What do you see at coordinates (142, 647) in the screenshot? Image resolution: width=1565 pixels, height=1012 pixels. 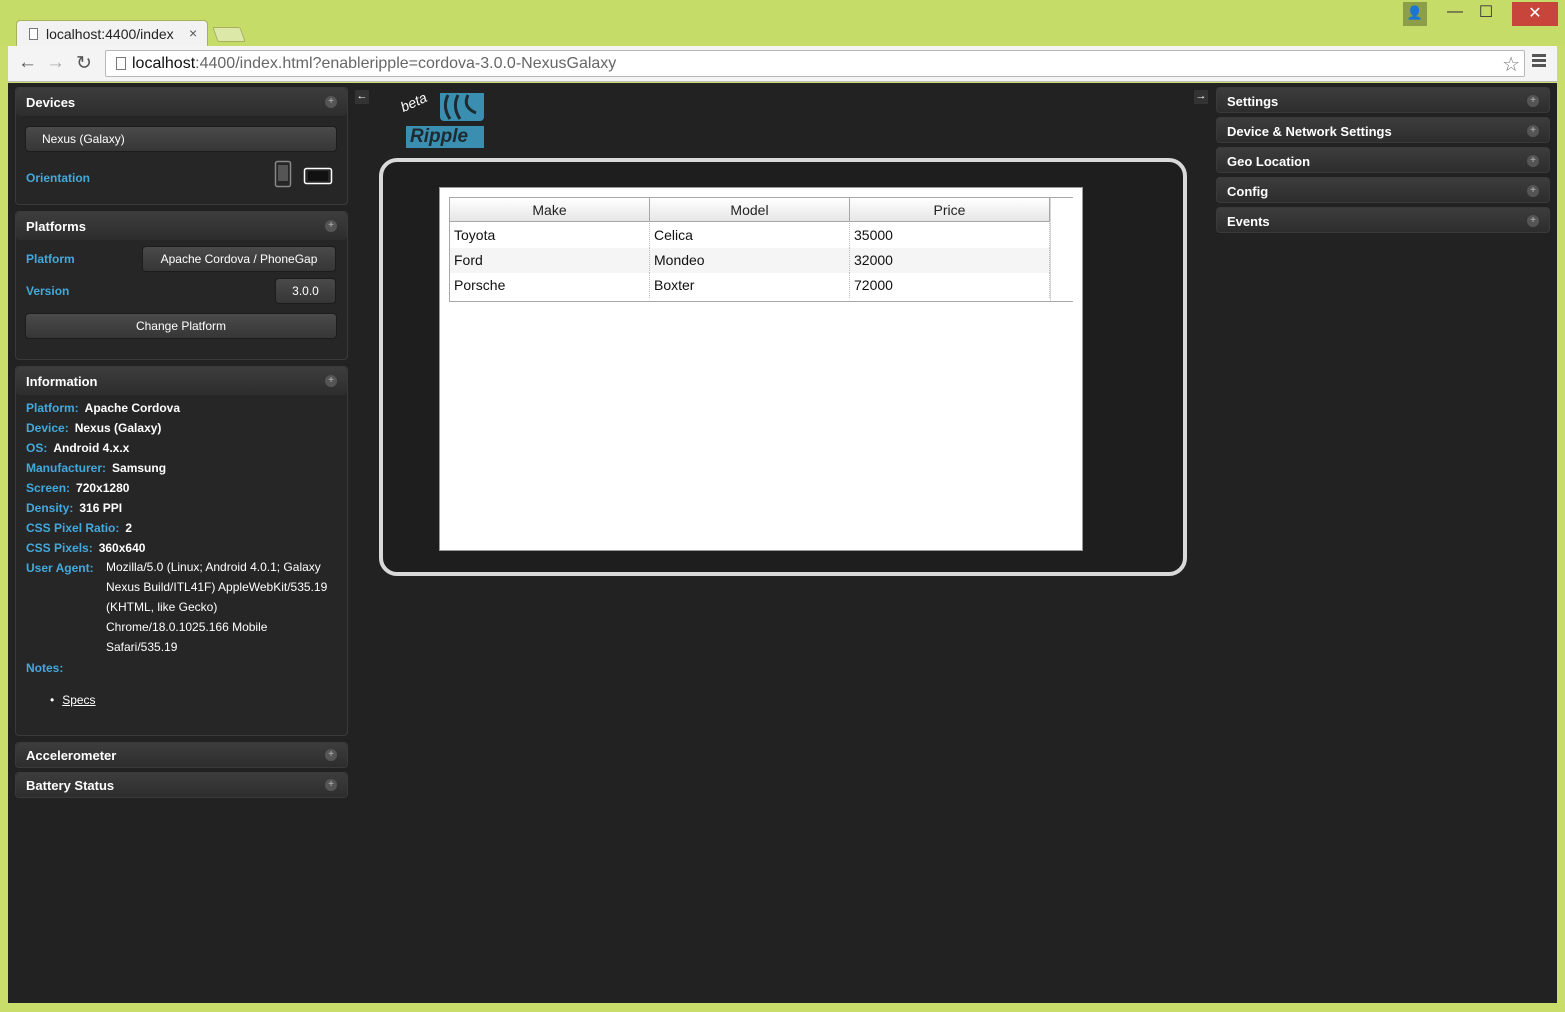 I see `ua-line: Safari/535.19` at bounding box center [142, 647].